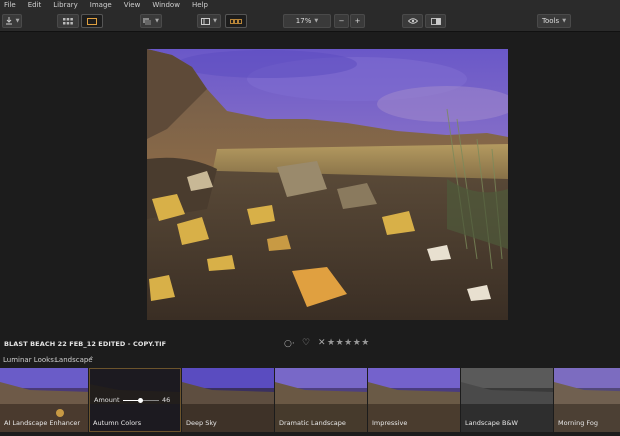 The width and height of the screenshot is (620, 436). What do you see at coordinates (310, 360) in the screenshot?
I see `looks-bar: Luminar Looks: Landscape ⌃` at bounding box center [310, 360].